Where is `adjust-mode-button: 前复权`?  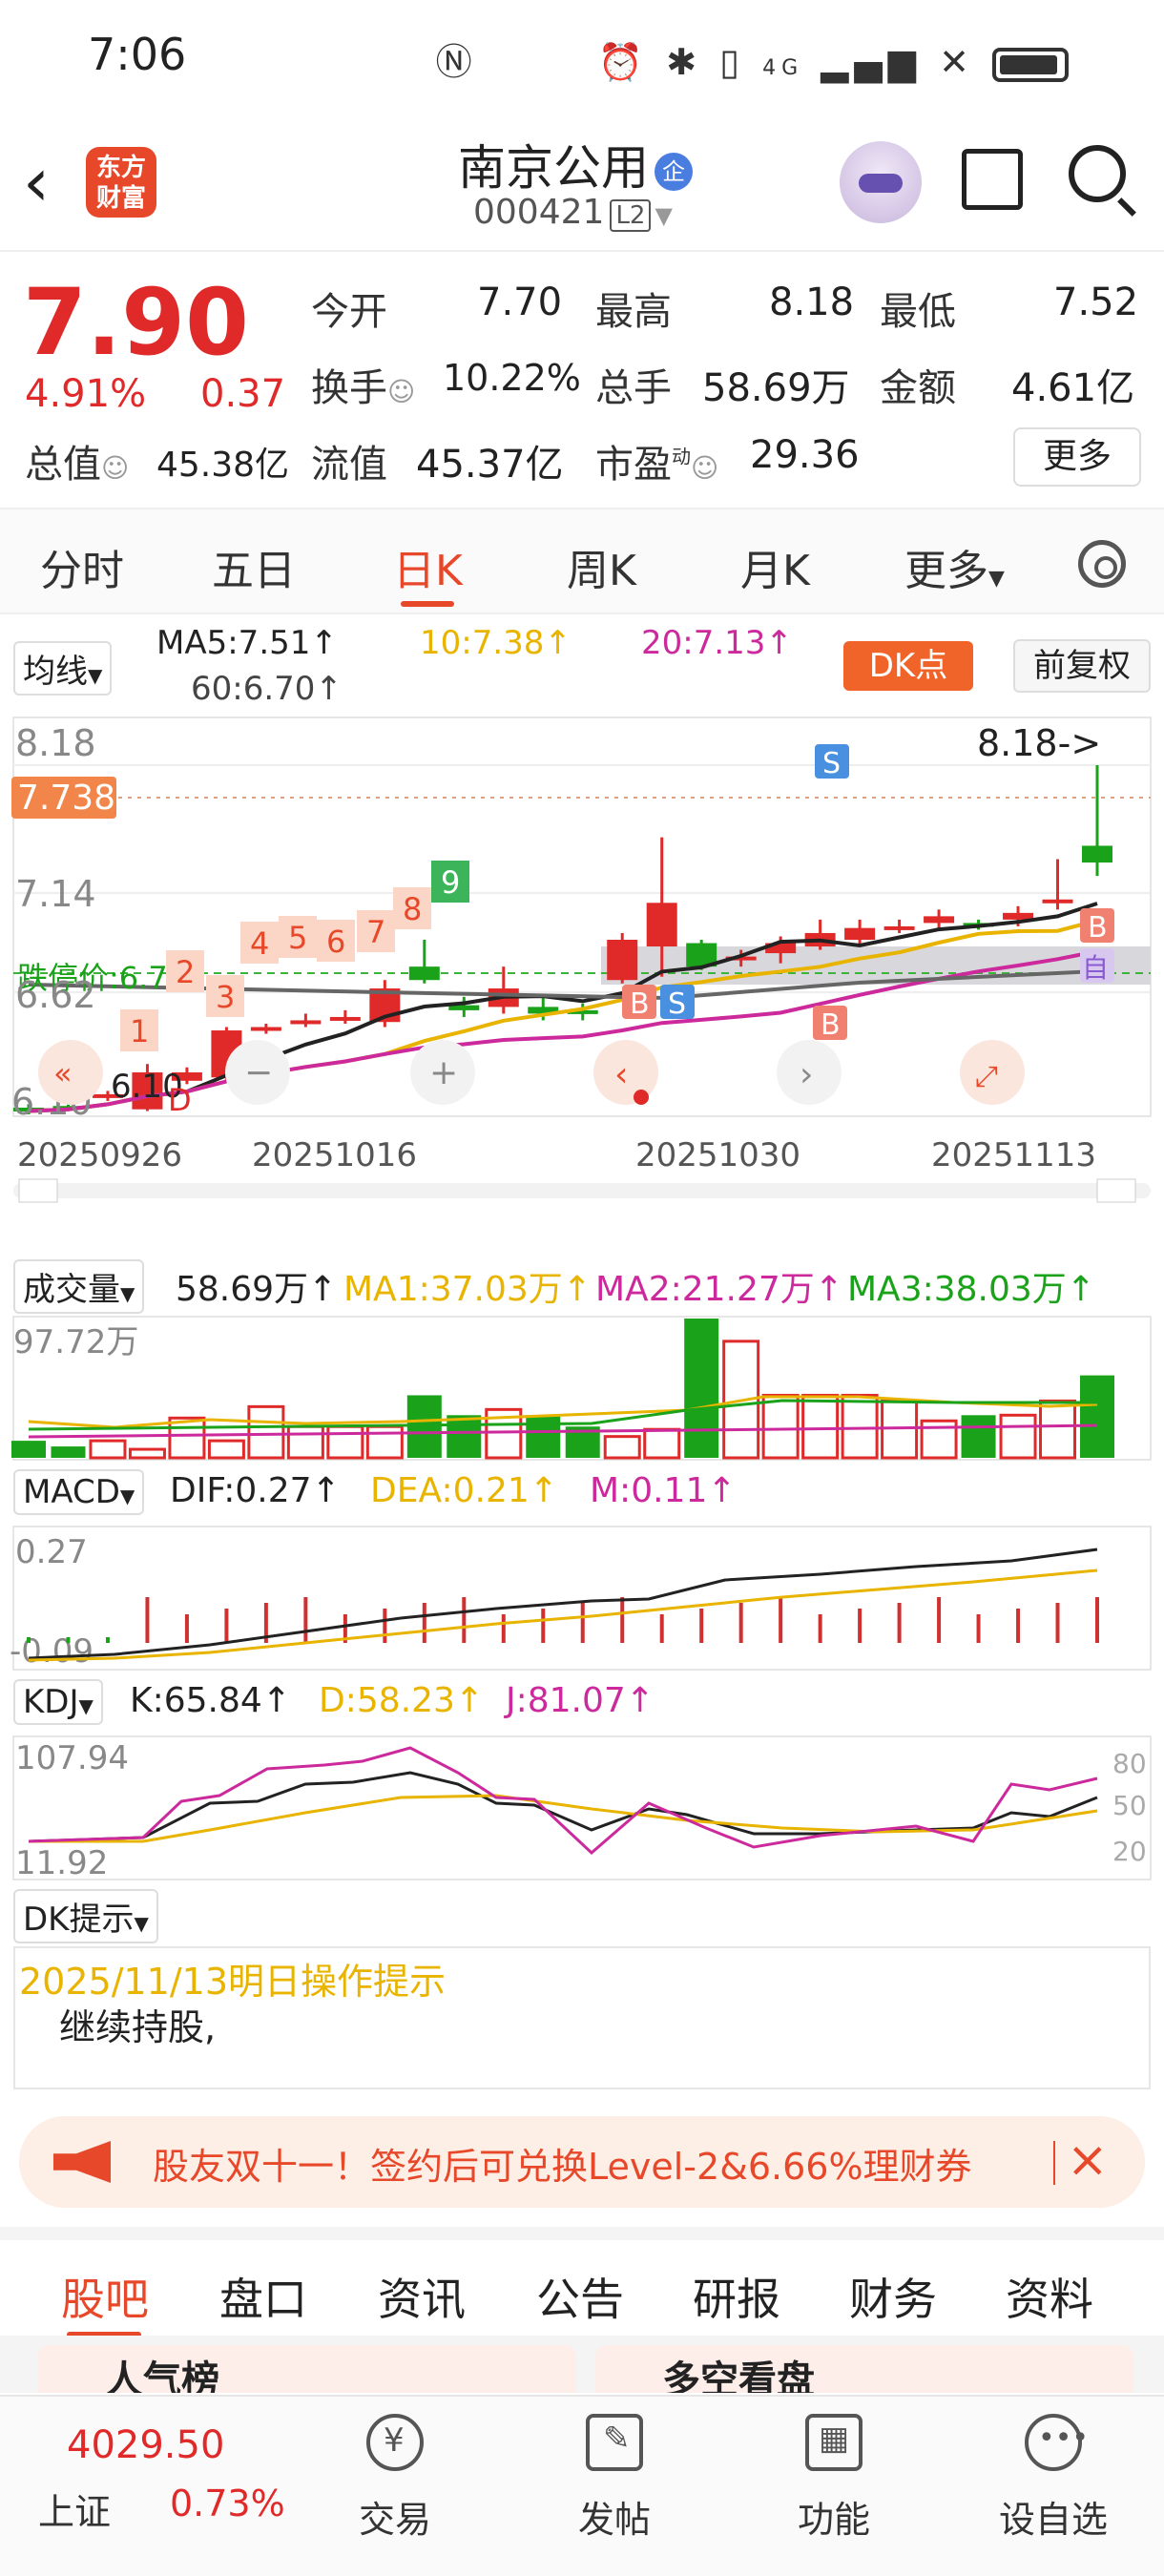
adjust-mode-button: 前复权 is located at coordinates (1082, 666).